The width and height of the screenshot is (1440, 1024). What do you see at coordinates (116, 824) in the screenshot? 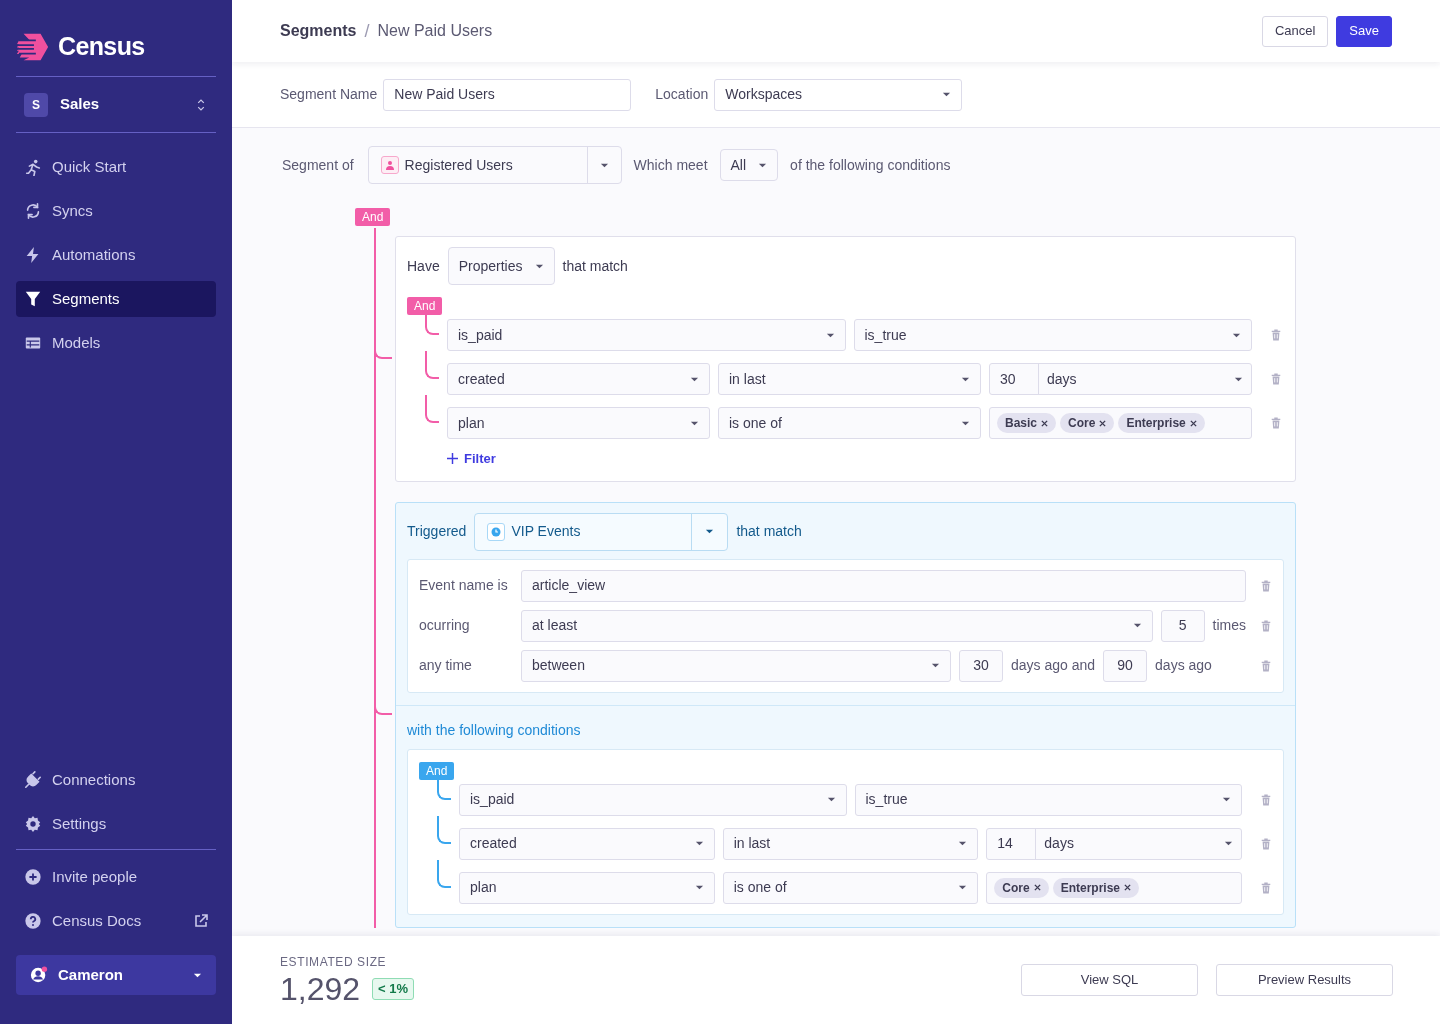
I see `nav-item: Settings` at bounding box center [116, 824].